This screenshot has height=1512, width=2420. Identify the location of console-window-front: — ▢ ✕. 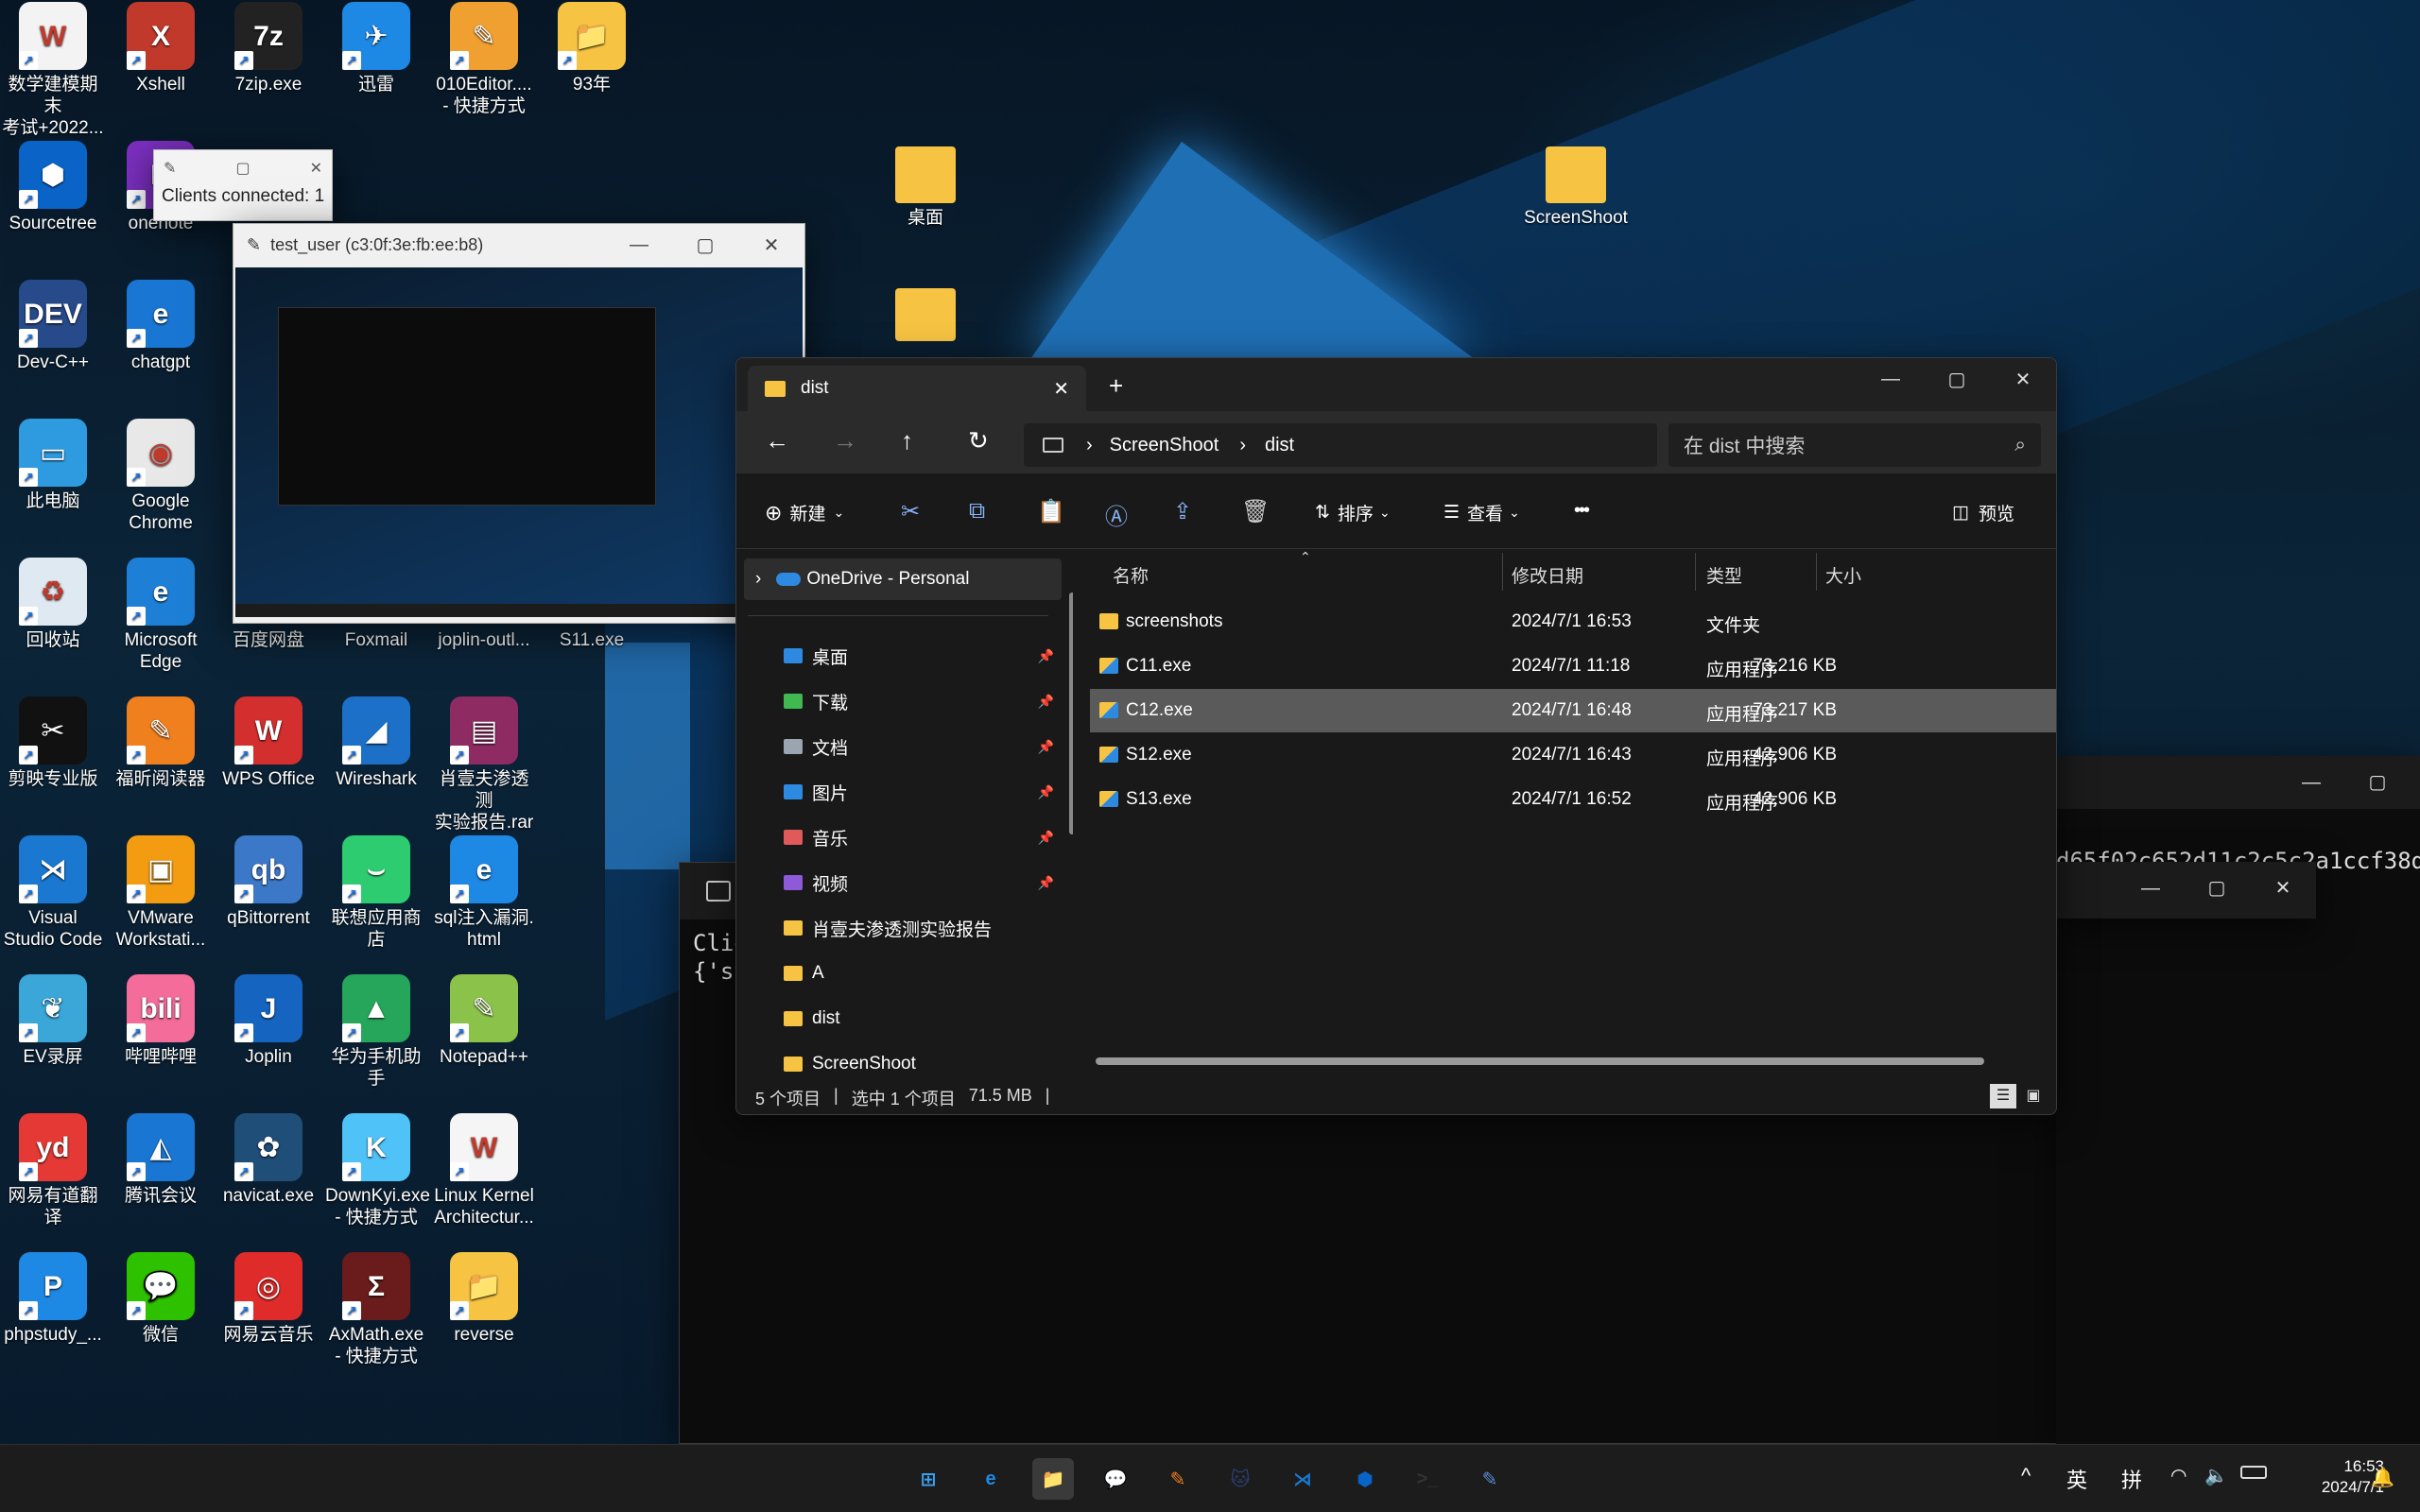
(2186, 890).